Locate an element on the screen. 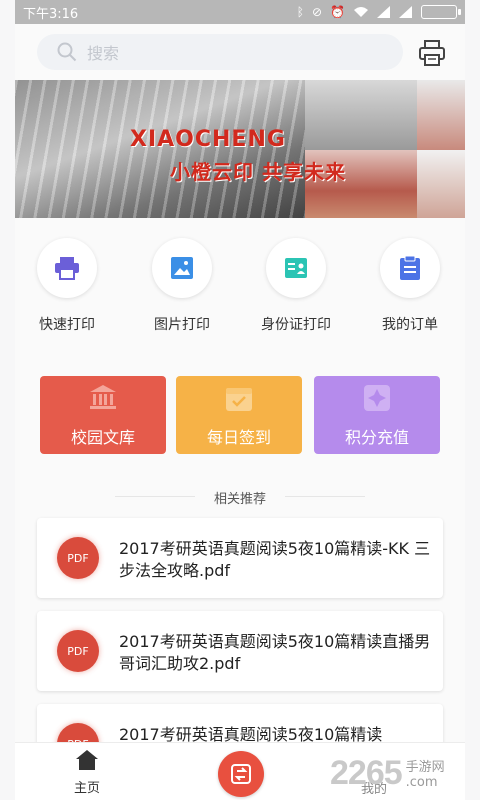 The image size is (480, 800). top-bar: 搜索 is located at coordinates (240, 52).